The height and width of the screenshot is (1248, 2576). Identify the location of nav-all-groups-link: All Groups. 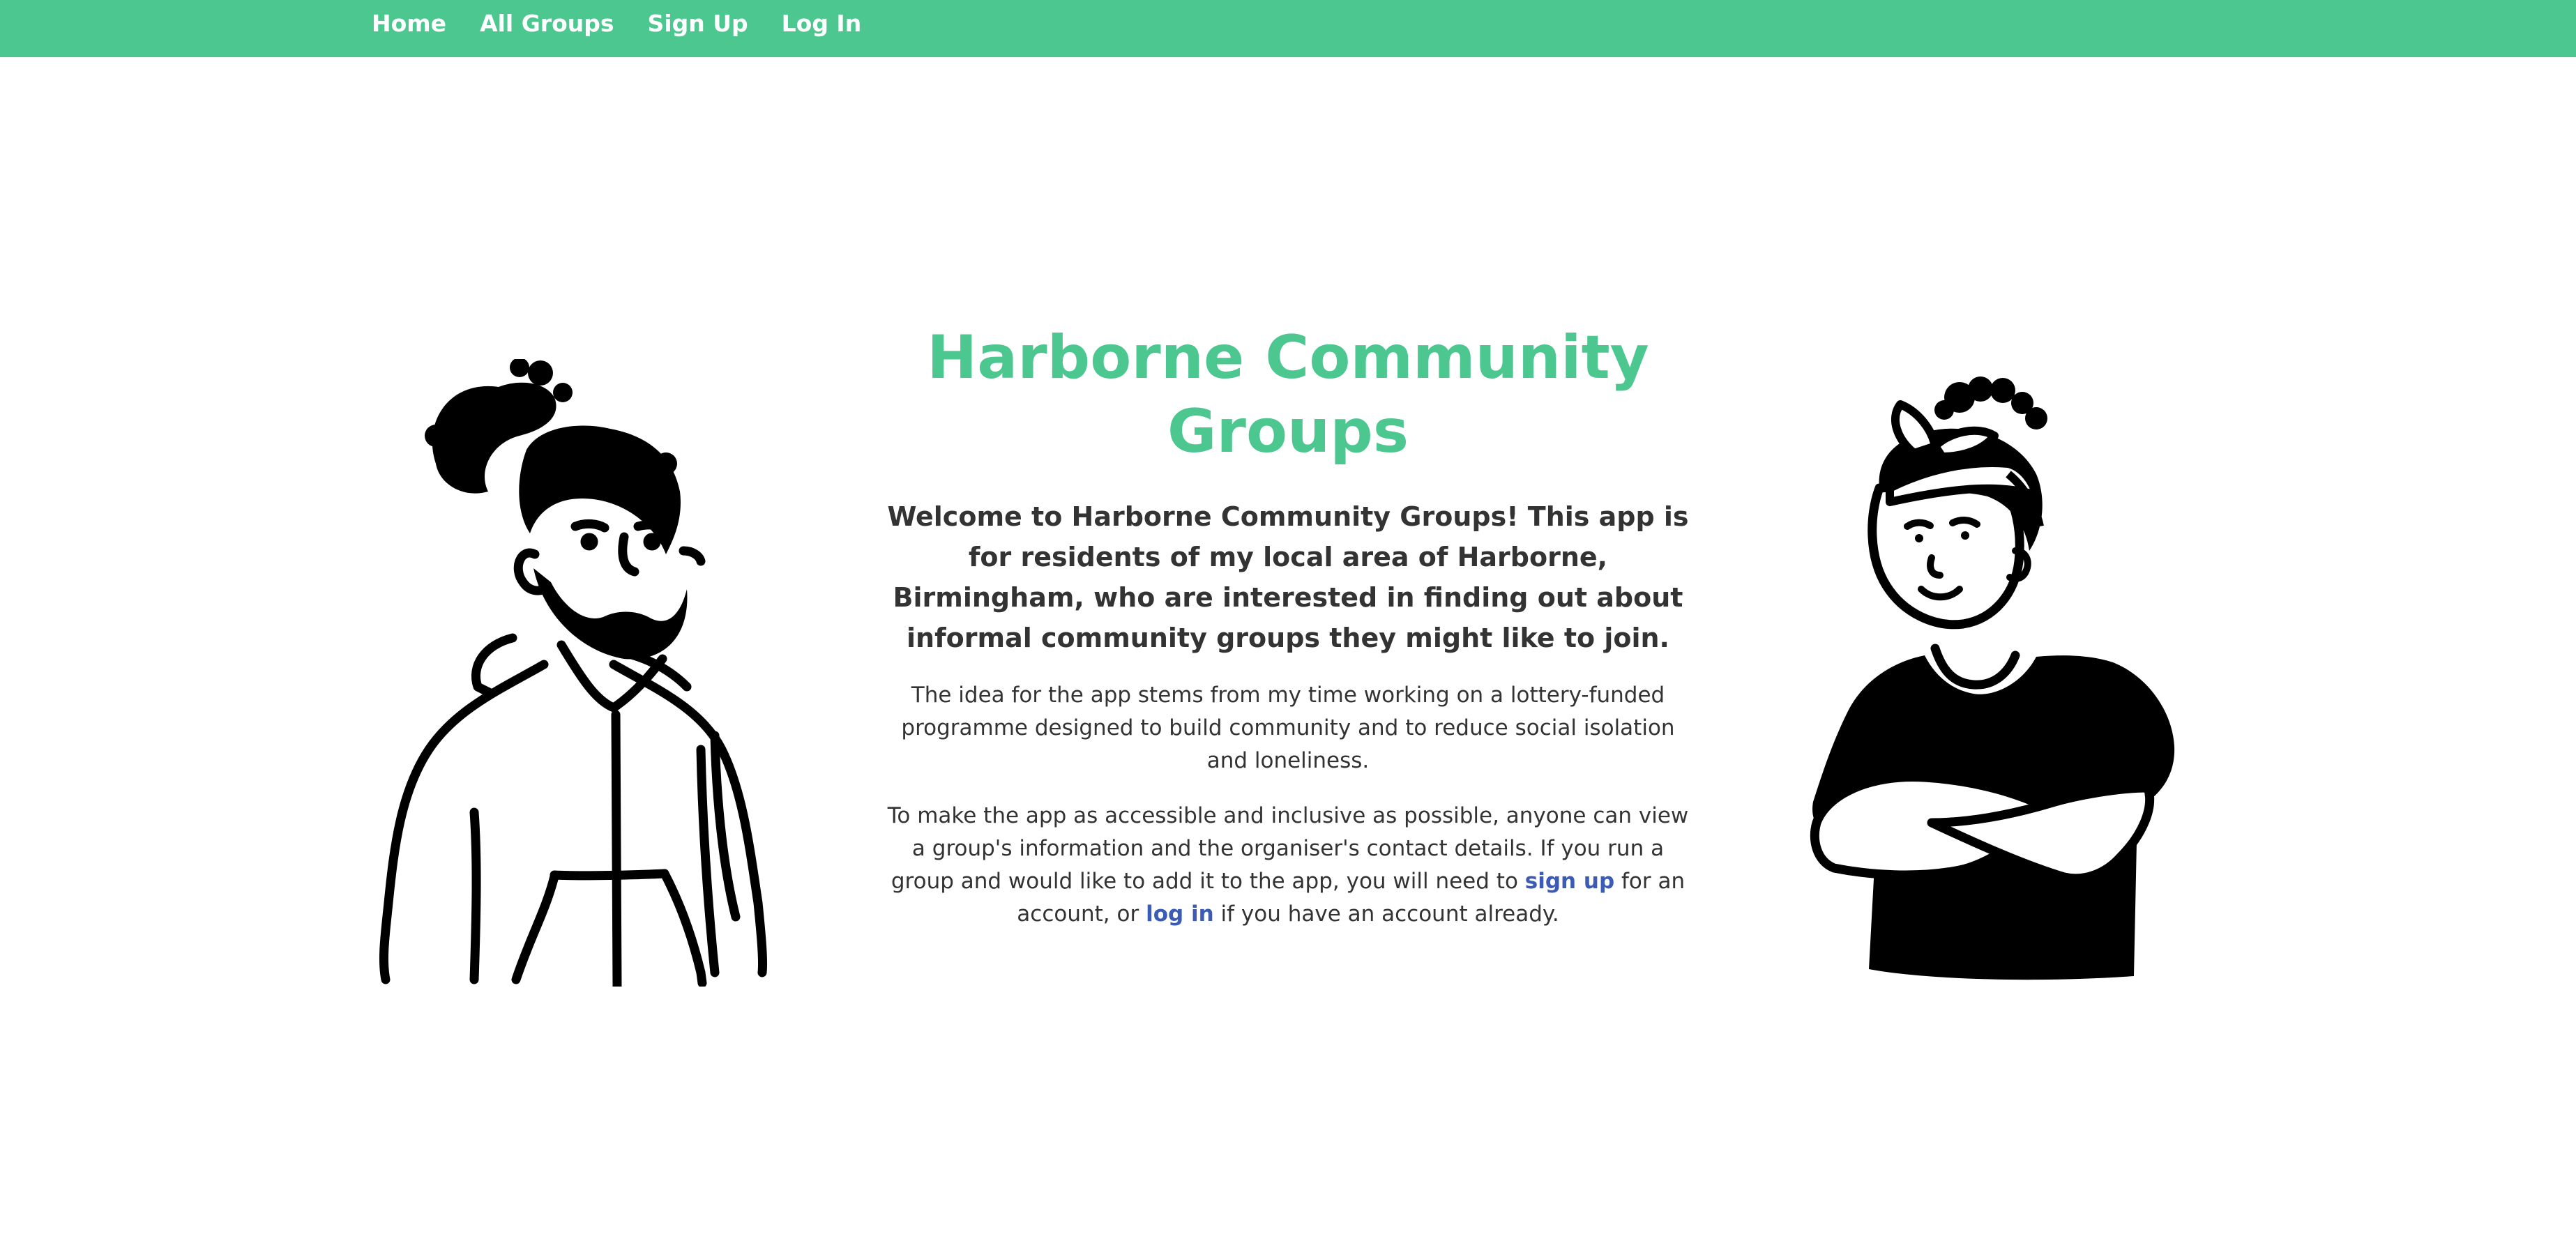
(547, 24).